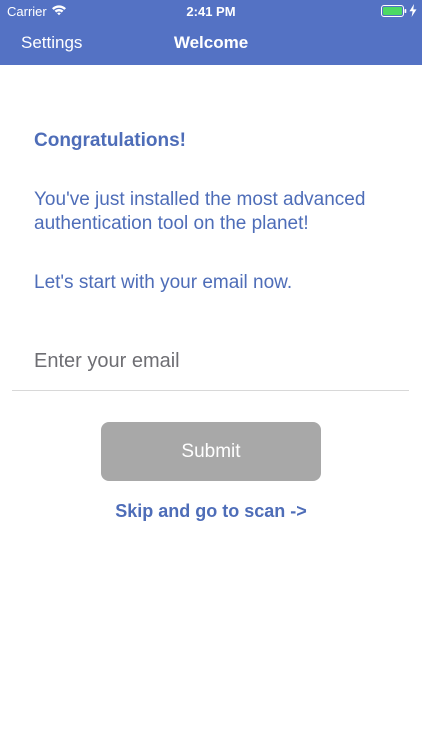 The image size is (422, 750). I want to click on congratulations-heading: Congratulations!, so click(110, 140).